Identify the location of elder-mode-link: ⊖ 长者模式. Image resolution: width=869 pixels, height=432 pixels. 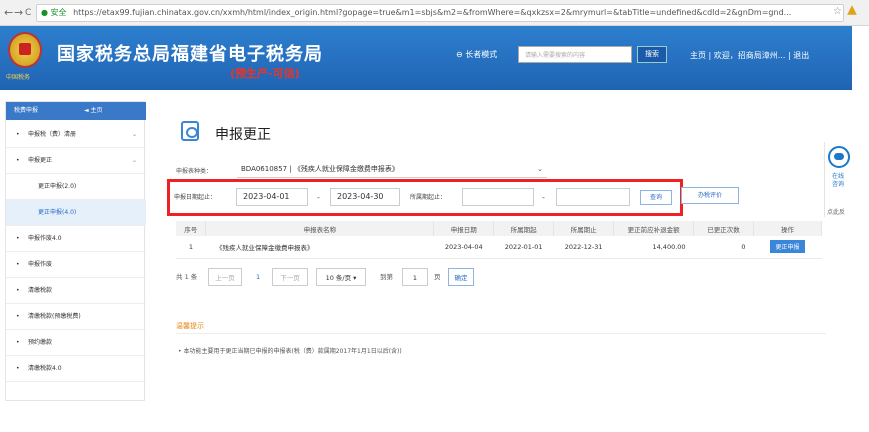
(476, 54).